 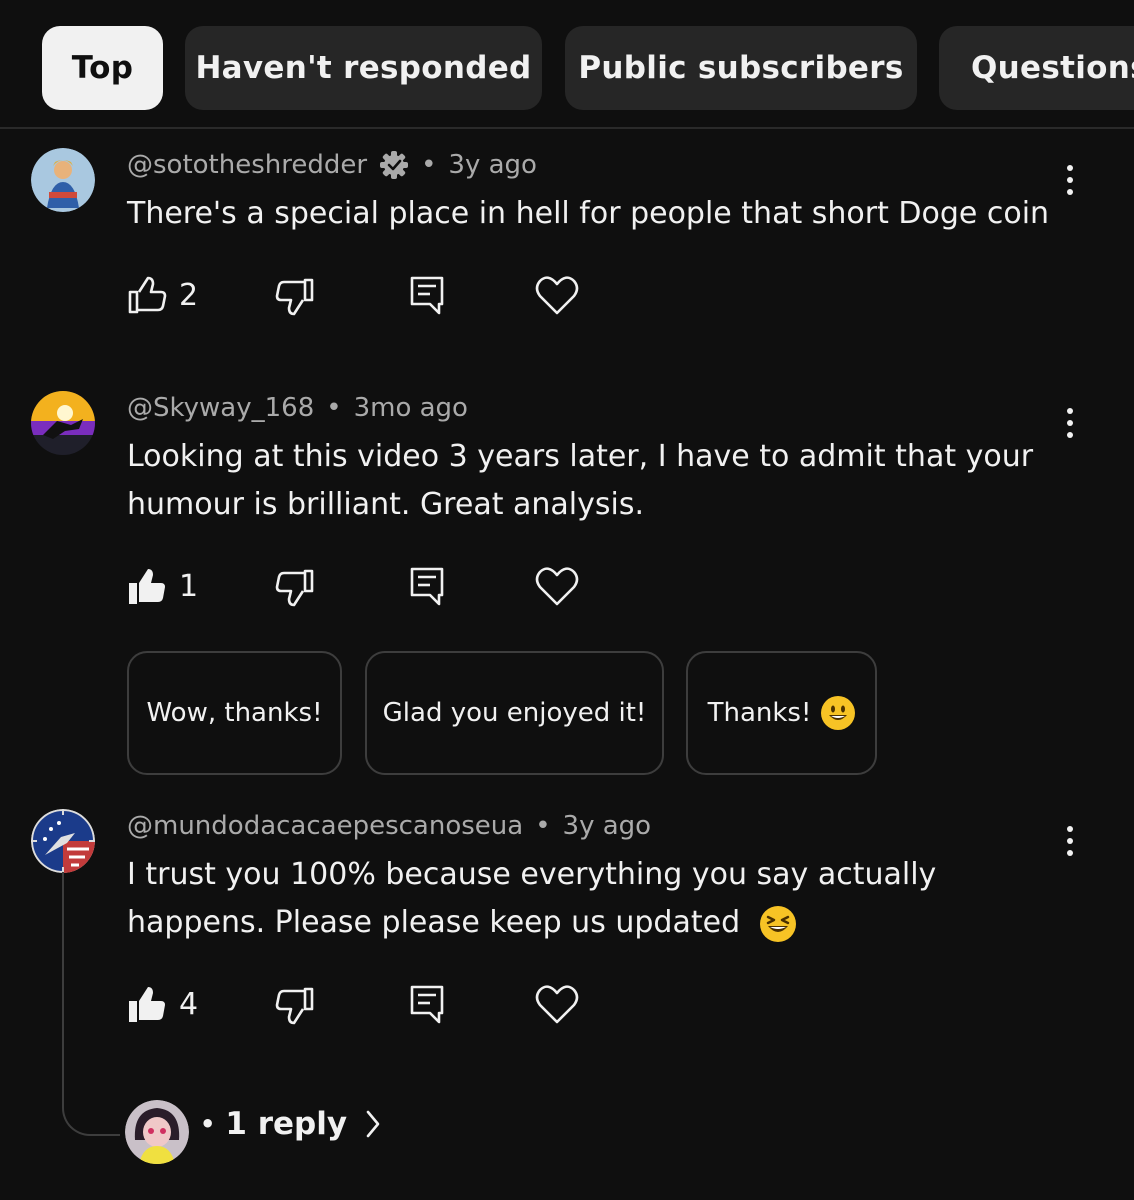 What do you see at coordinates (91, 1004) in the screenshot?
I see `thread-connector-line` at bounding box center [91, 1004].